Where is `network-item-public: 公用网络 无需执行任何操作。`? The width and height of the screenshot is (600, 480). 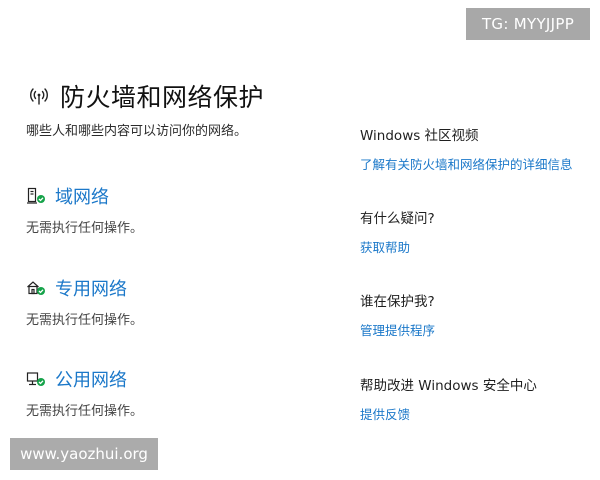 network-item-public: 公用网络 无需执行任何操作。 is located at coordinates (176, 392).